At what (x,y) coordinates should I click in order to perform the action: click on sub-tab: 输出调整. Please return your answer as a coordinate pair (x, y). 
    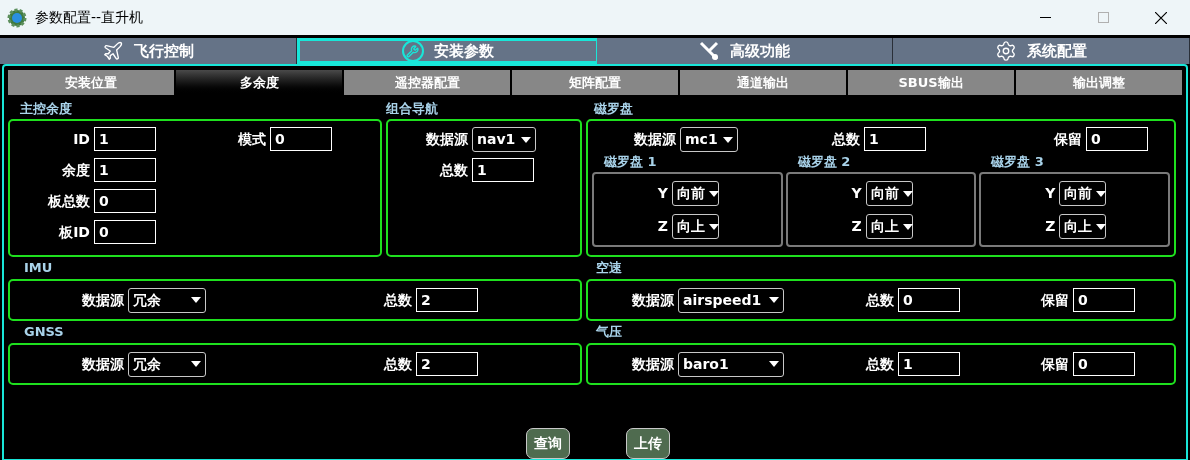
    Looking at the image, I should click on (1099, 82).